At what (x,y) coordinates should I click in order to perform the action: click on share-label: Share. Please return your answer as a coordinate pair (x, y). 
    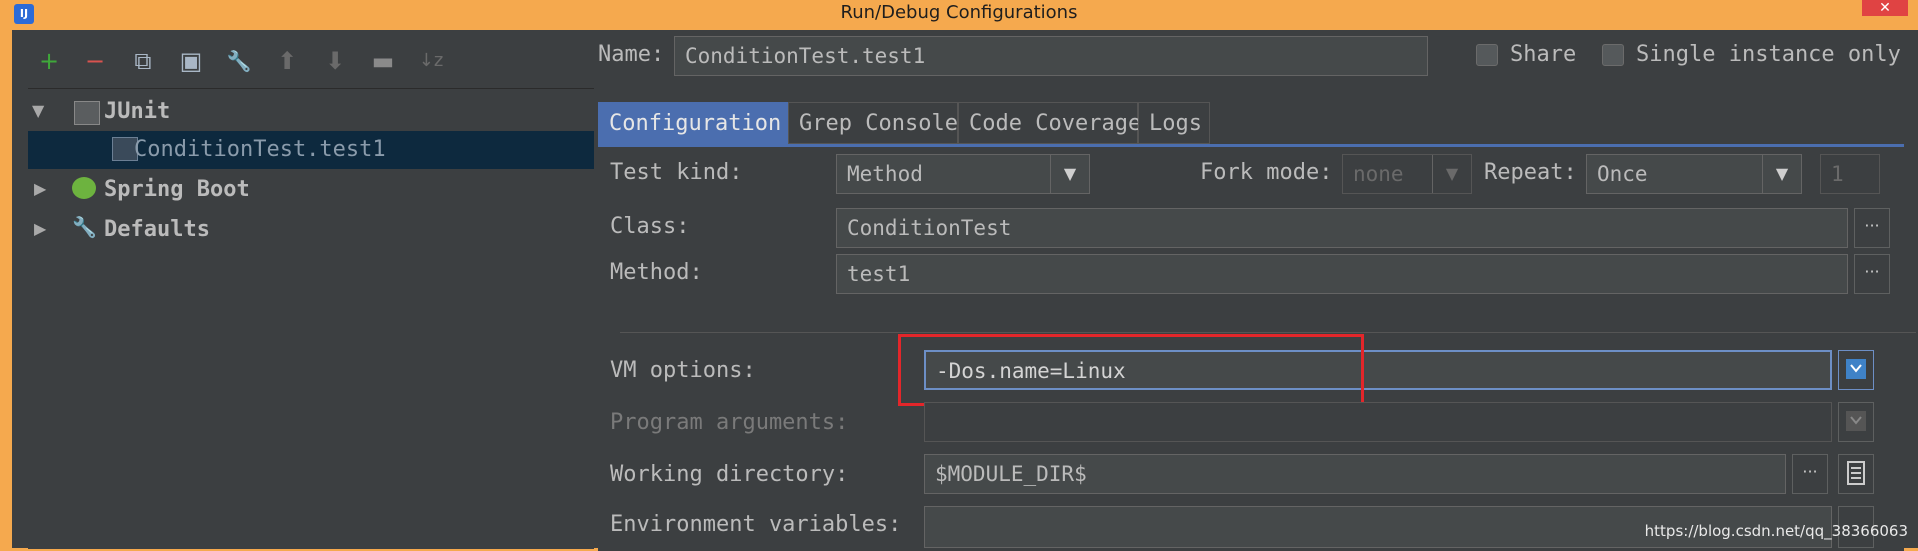
    Looking at the image, I should click on (1543, 54).